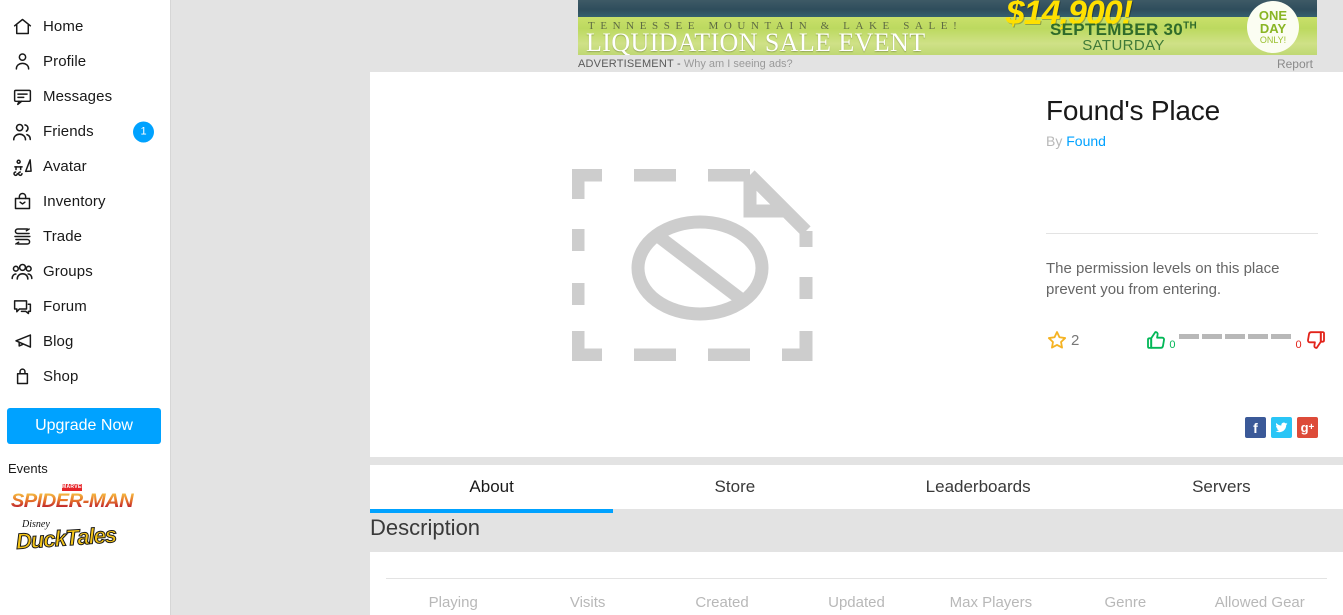  I want to click on ducktales-logo: Disney DuckTales, so click(67, 537).